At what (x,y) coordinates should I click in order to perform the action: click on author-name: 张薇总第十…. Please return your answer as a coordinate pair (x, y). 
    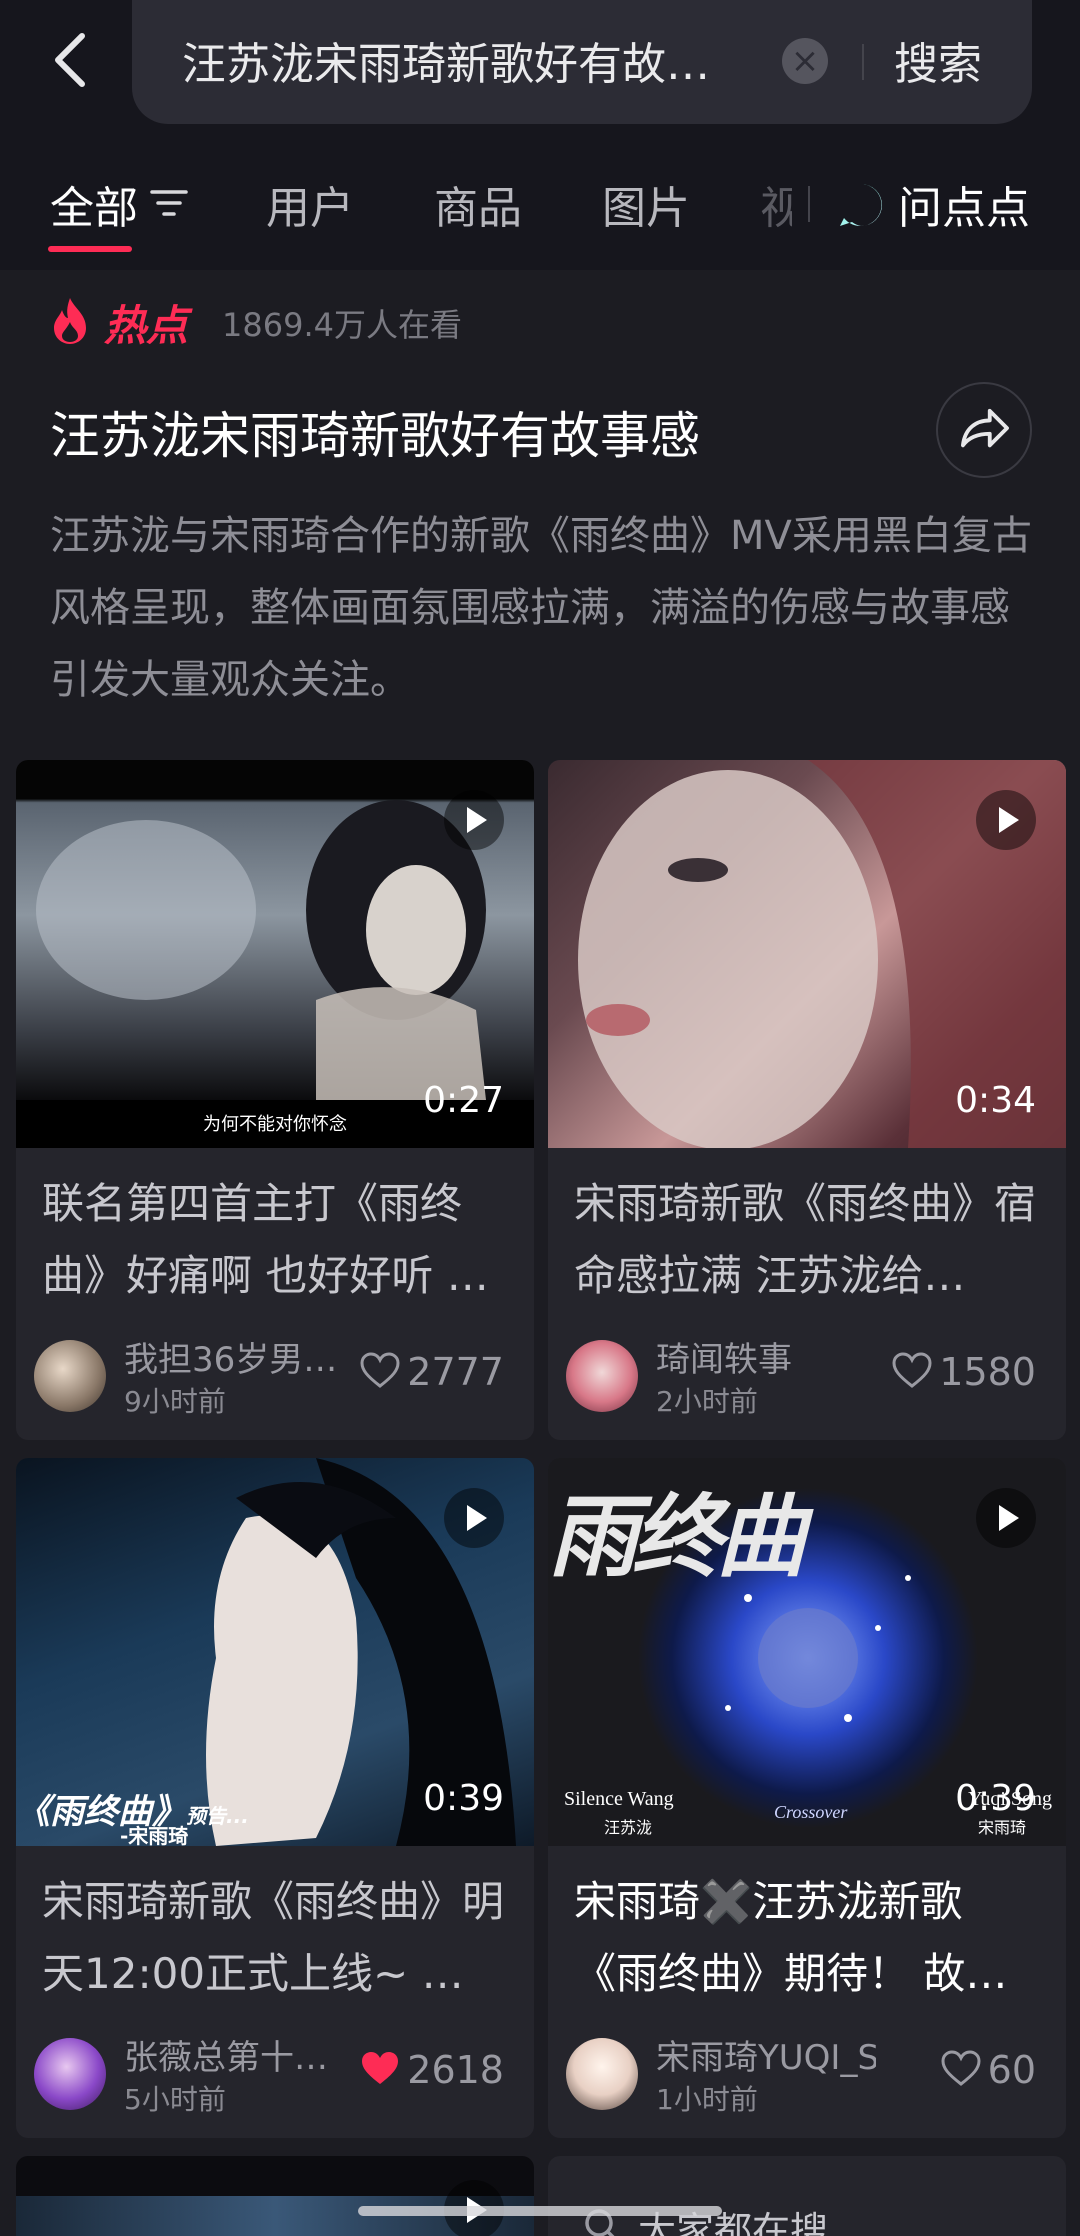
    Looking at the image, I should click on (234, 2054).